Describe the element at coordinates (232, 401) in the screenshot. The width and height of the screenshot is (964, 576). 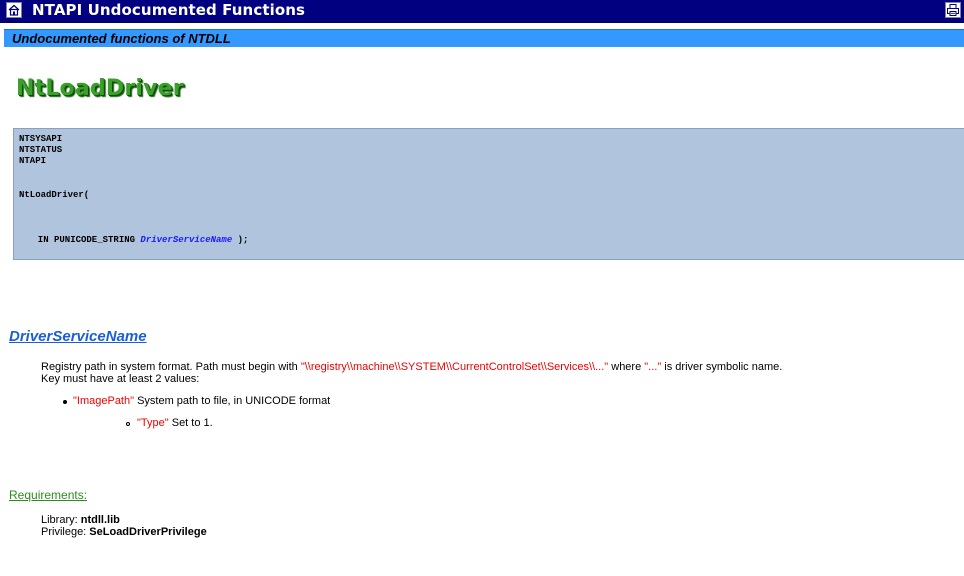
I see `value-desc: System path to file, in UNICODE format` at that location.